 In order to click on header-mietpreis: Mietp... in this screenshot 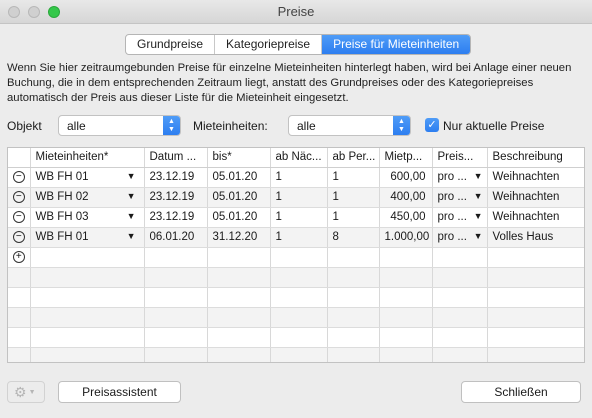, I will do `click(406, 158)`.